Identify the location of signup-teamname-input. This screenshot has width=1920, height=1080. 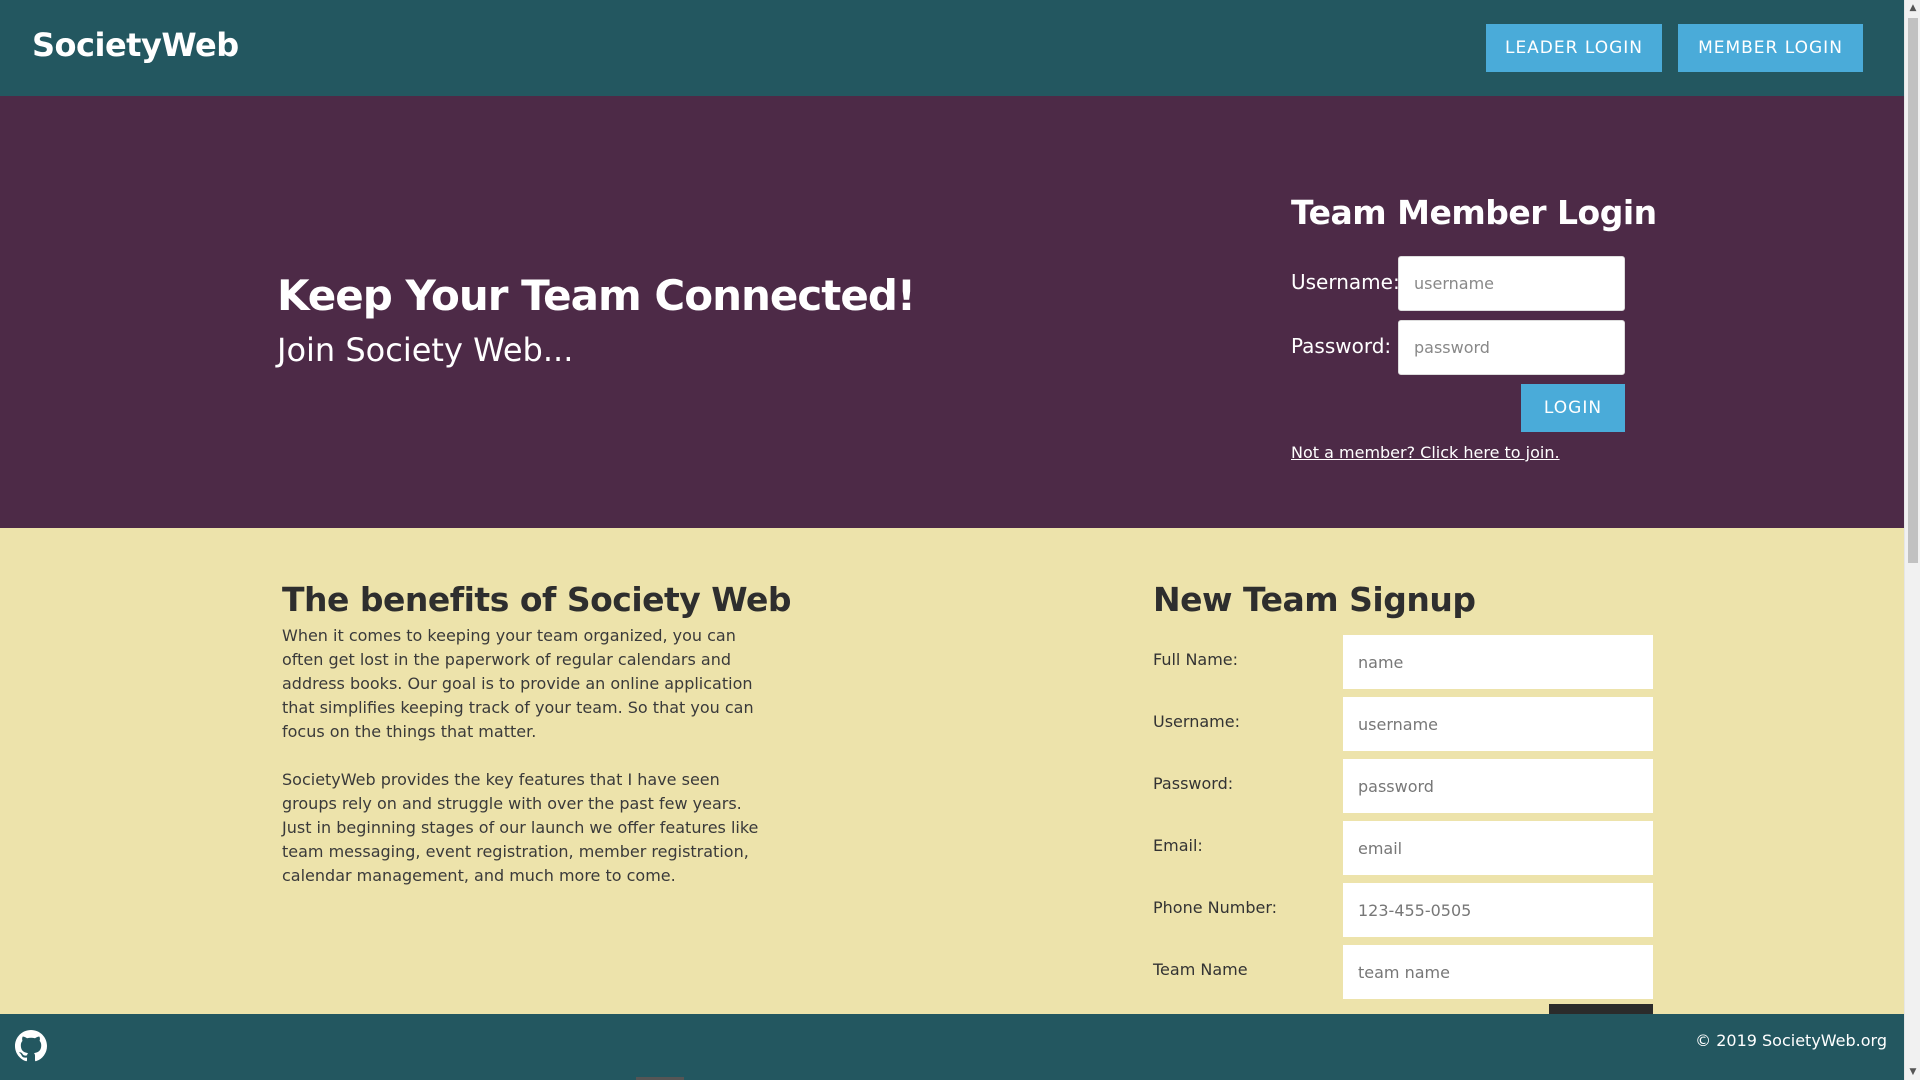
(1498, 972).